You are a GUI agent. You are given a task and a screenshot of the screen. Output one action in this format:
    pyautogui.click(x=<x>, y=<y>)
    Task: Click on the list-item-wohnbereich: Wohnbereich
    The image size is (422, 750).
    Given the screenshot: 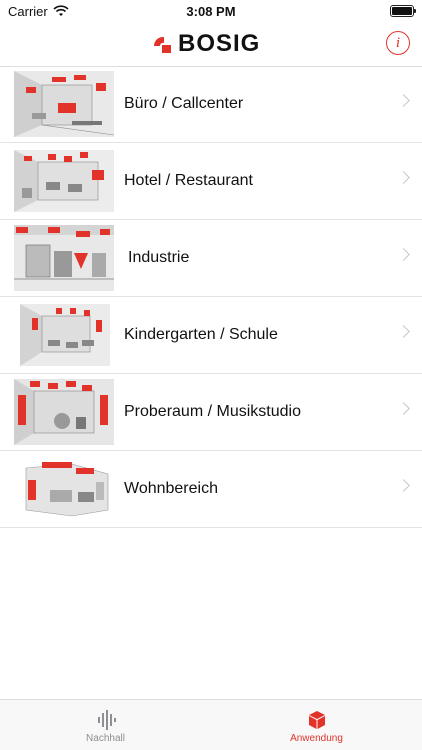 What is the action you would take?
    pyautogui.click(x=211, y=489)
    